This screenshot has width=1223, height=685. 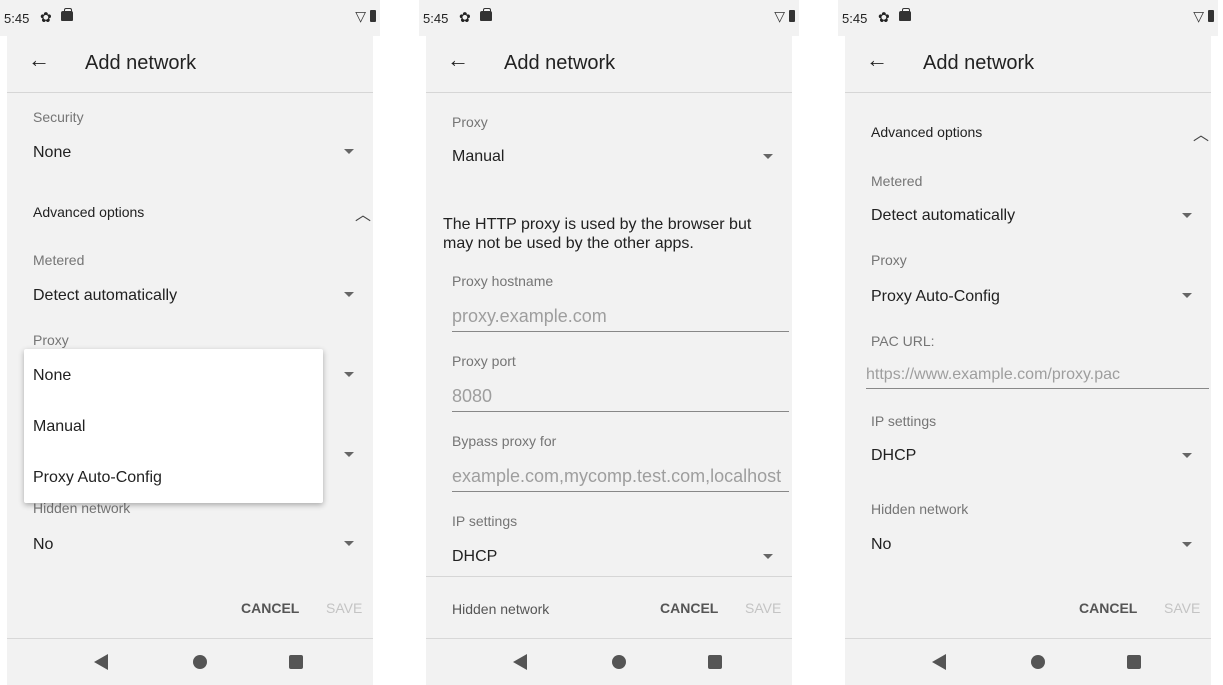 I want to click on security-caret-icon, so click(x=349, y=151).